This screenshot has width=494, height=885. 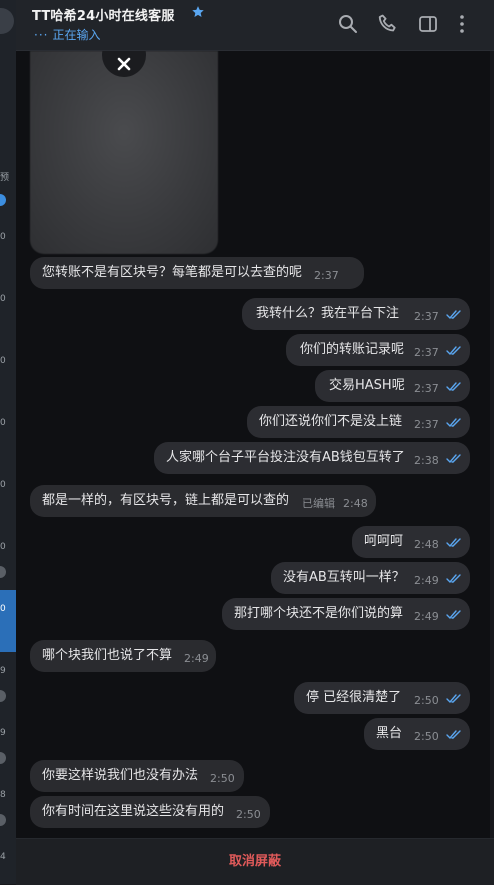 What do you see at coordinates (389, 733) in the screenshot?
I see `message-text: 黑台` at bounding box center [389, 733].